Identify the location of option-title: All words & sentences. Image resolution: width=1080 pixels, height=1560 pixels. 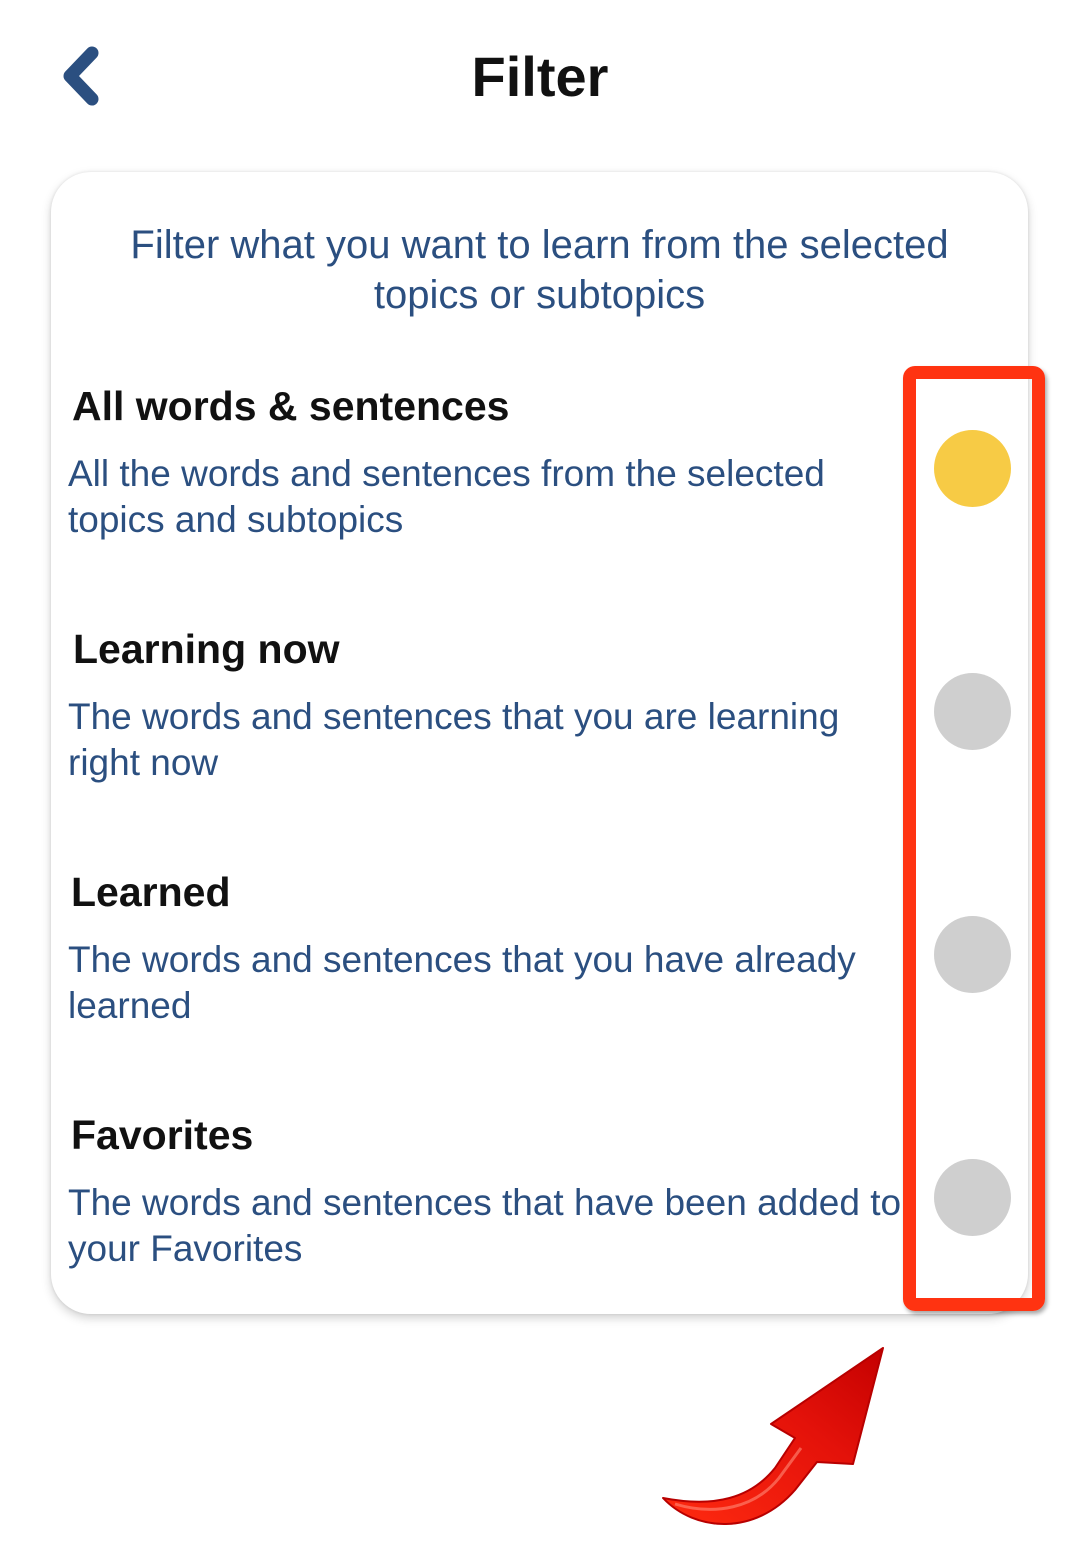
(291, 406).